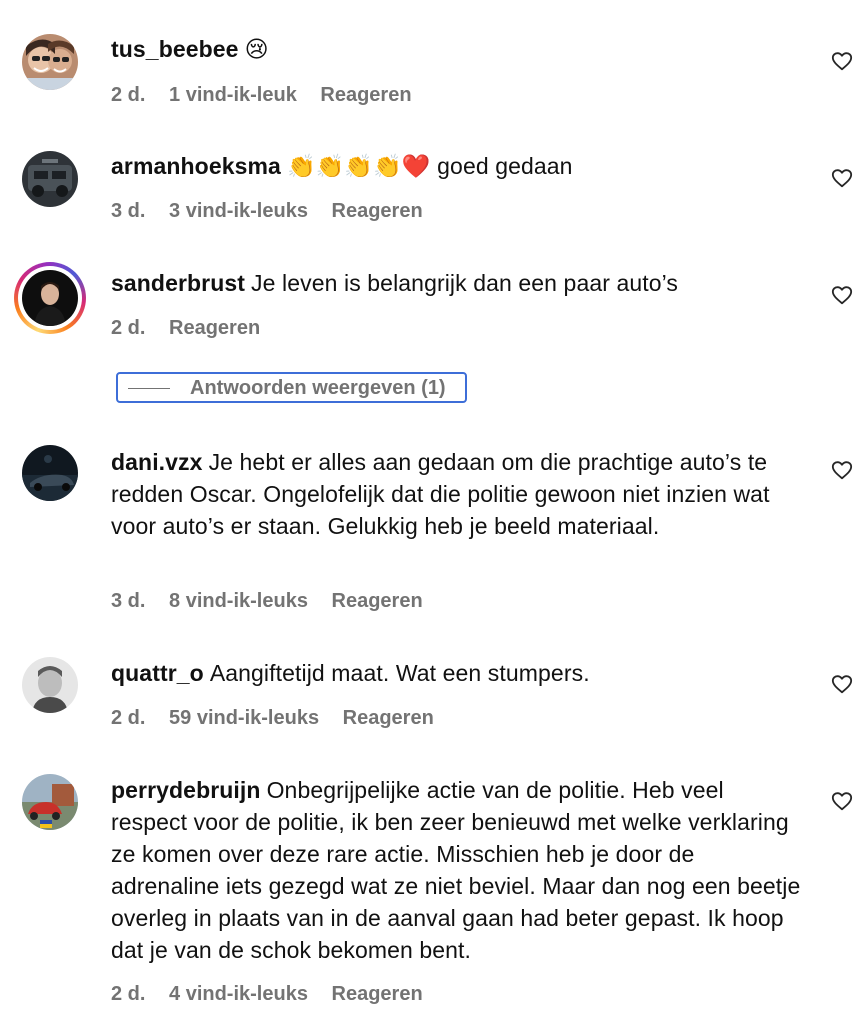 The image size is (868, 1024). I want to click on comment-text: tus_beebee 😢, so click(456, 49).